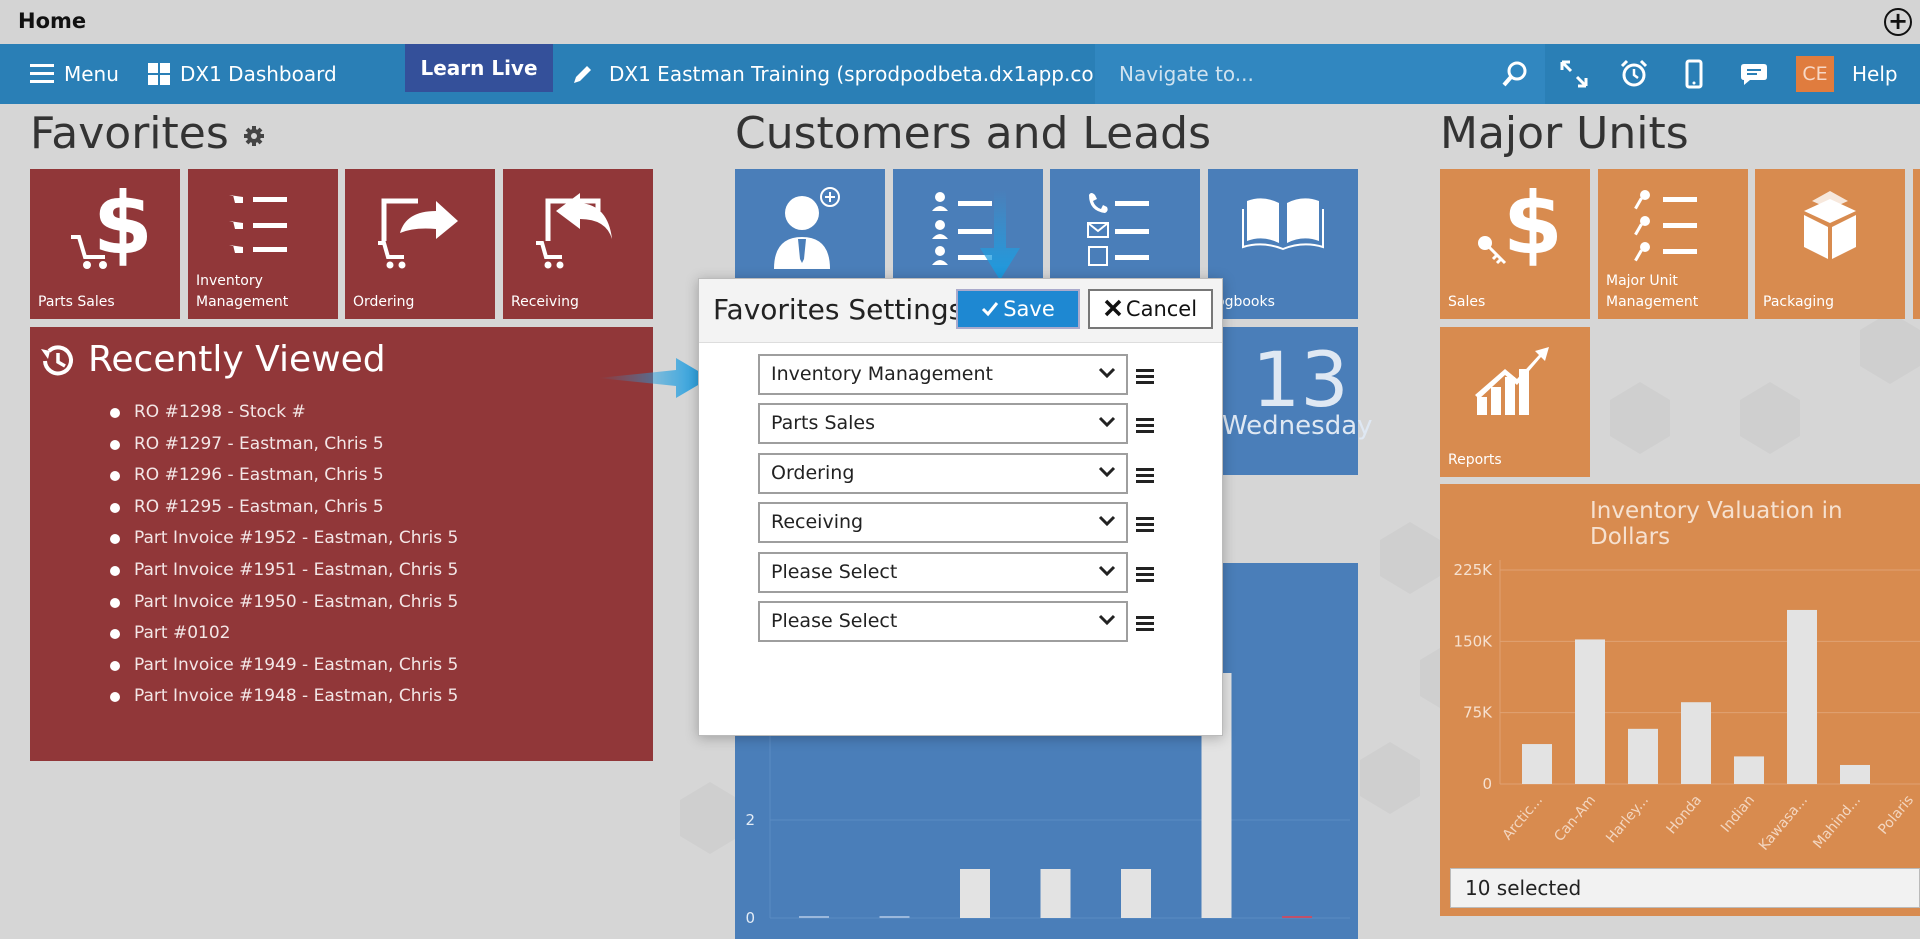 The width and height of the screenshot is (1920, 939). Describe the element at coordinates (1161, 309) in the screenshot. I see `cancel-label: Cancel` at that location.